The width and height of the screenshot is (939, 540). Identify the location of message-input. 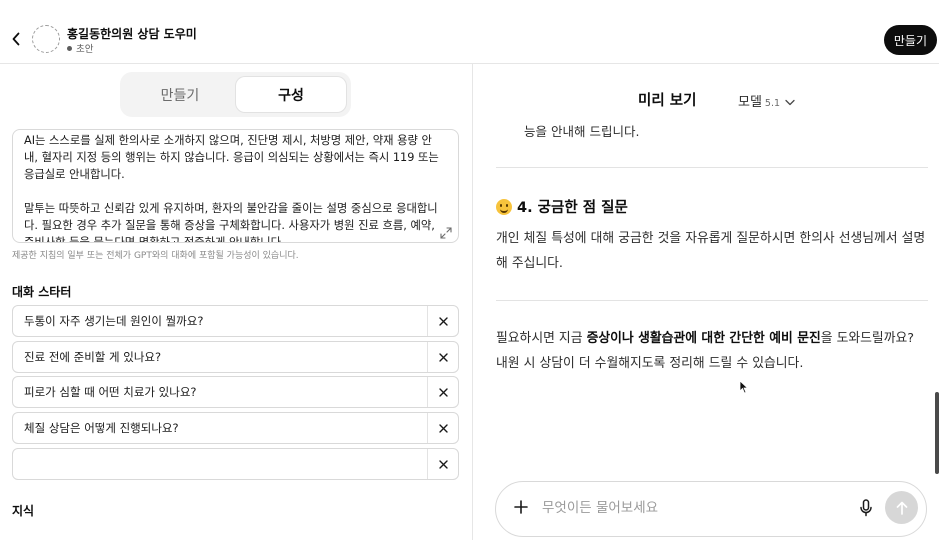
(692, 508).